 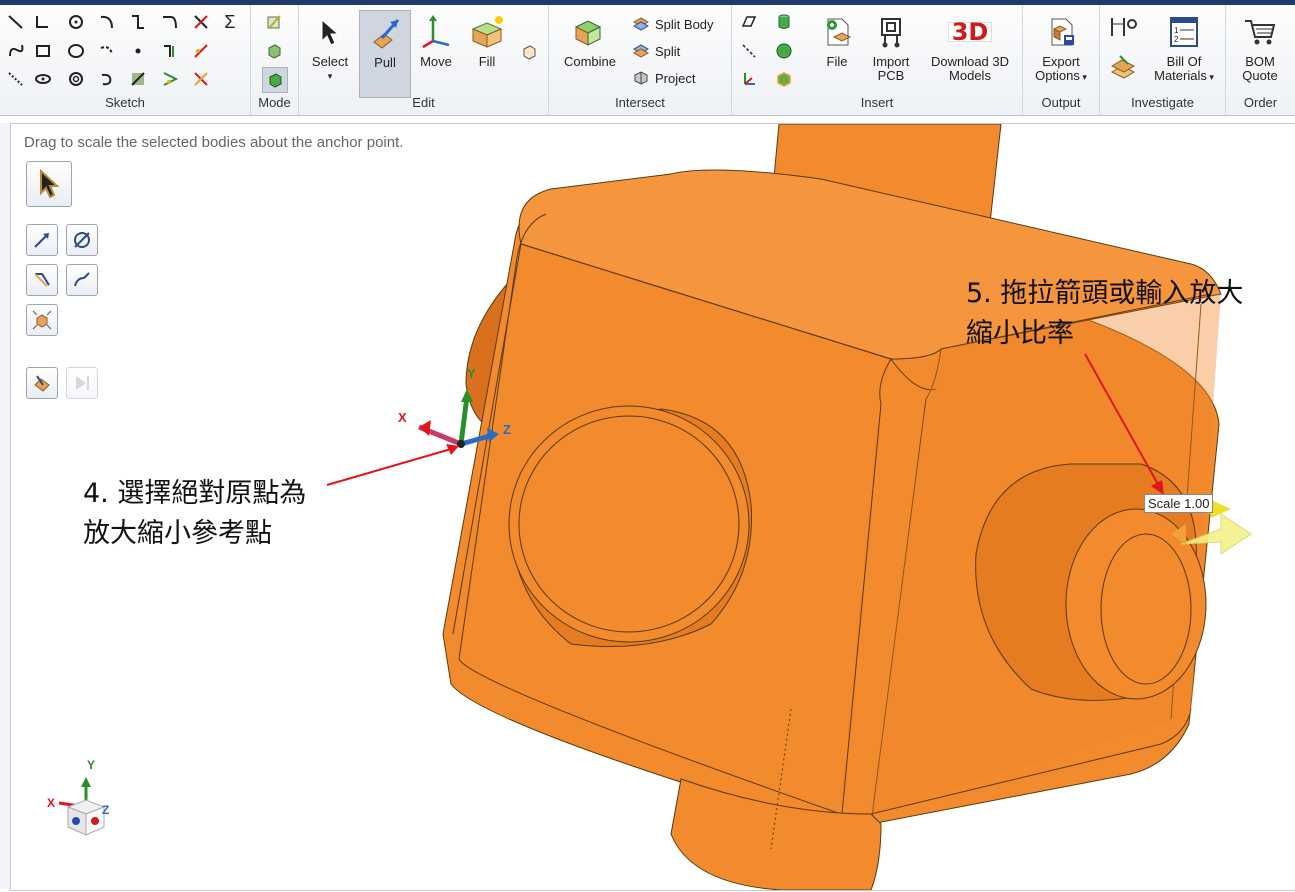 I want to click on callout-step-4: 4. 選擇絕對原點為 放大縮小參考點, so click(x=195, y=513).